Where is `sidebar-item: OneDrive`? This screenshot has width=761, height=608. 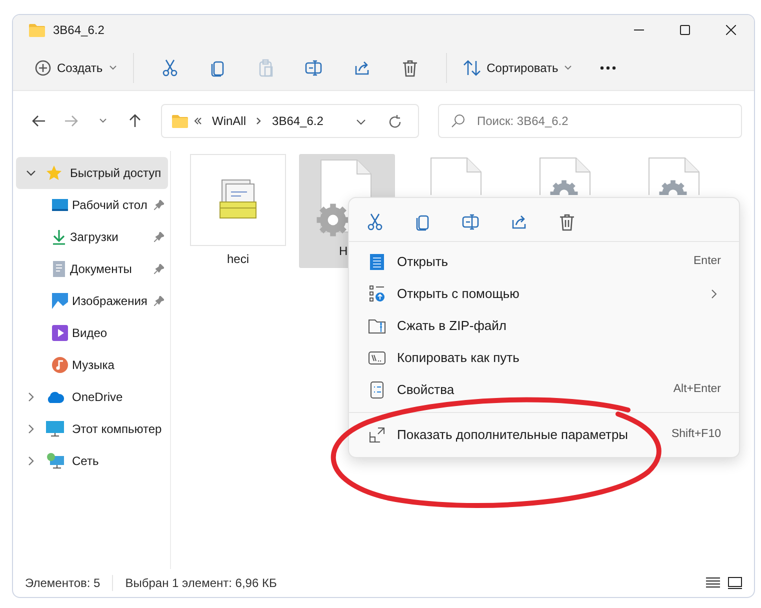
sidebar-item: OneDrive is located at coordinates (92, 397).